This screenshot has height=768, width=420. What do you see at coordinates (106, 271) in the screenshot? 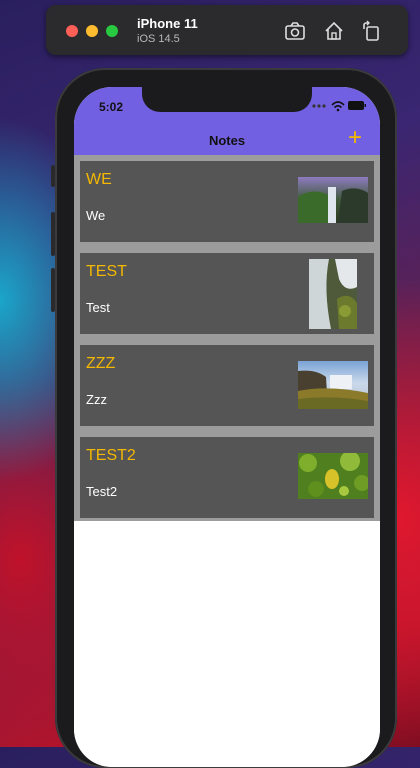
I see `note-title: TEST` at bounding box center [106, 271].